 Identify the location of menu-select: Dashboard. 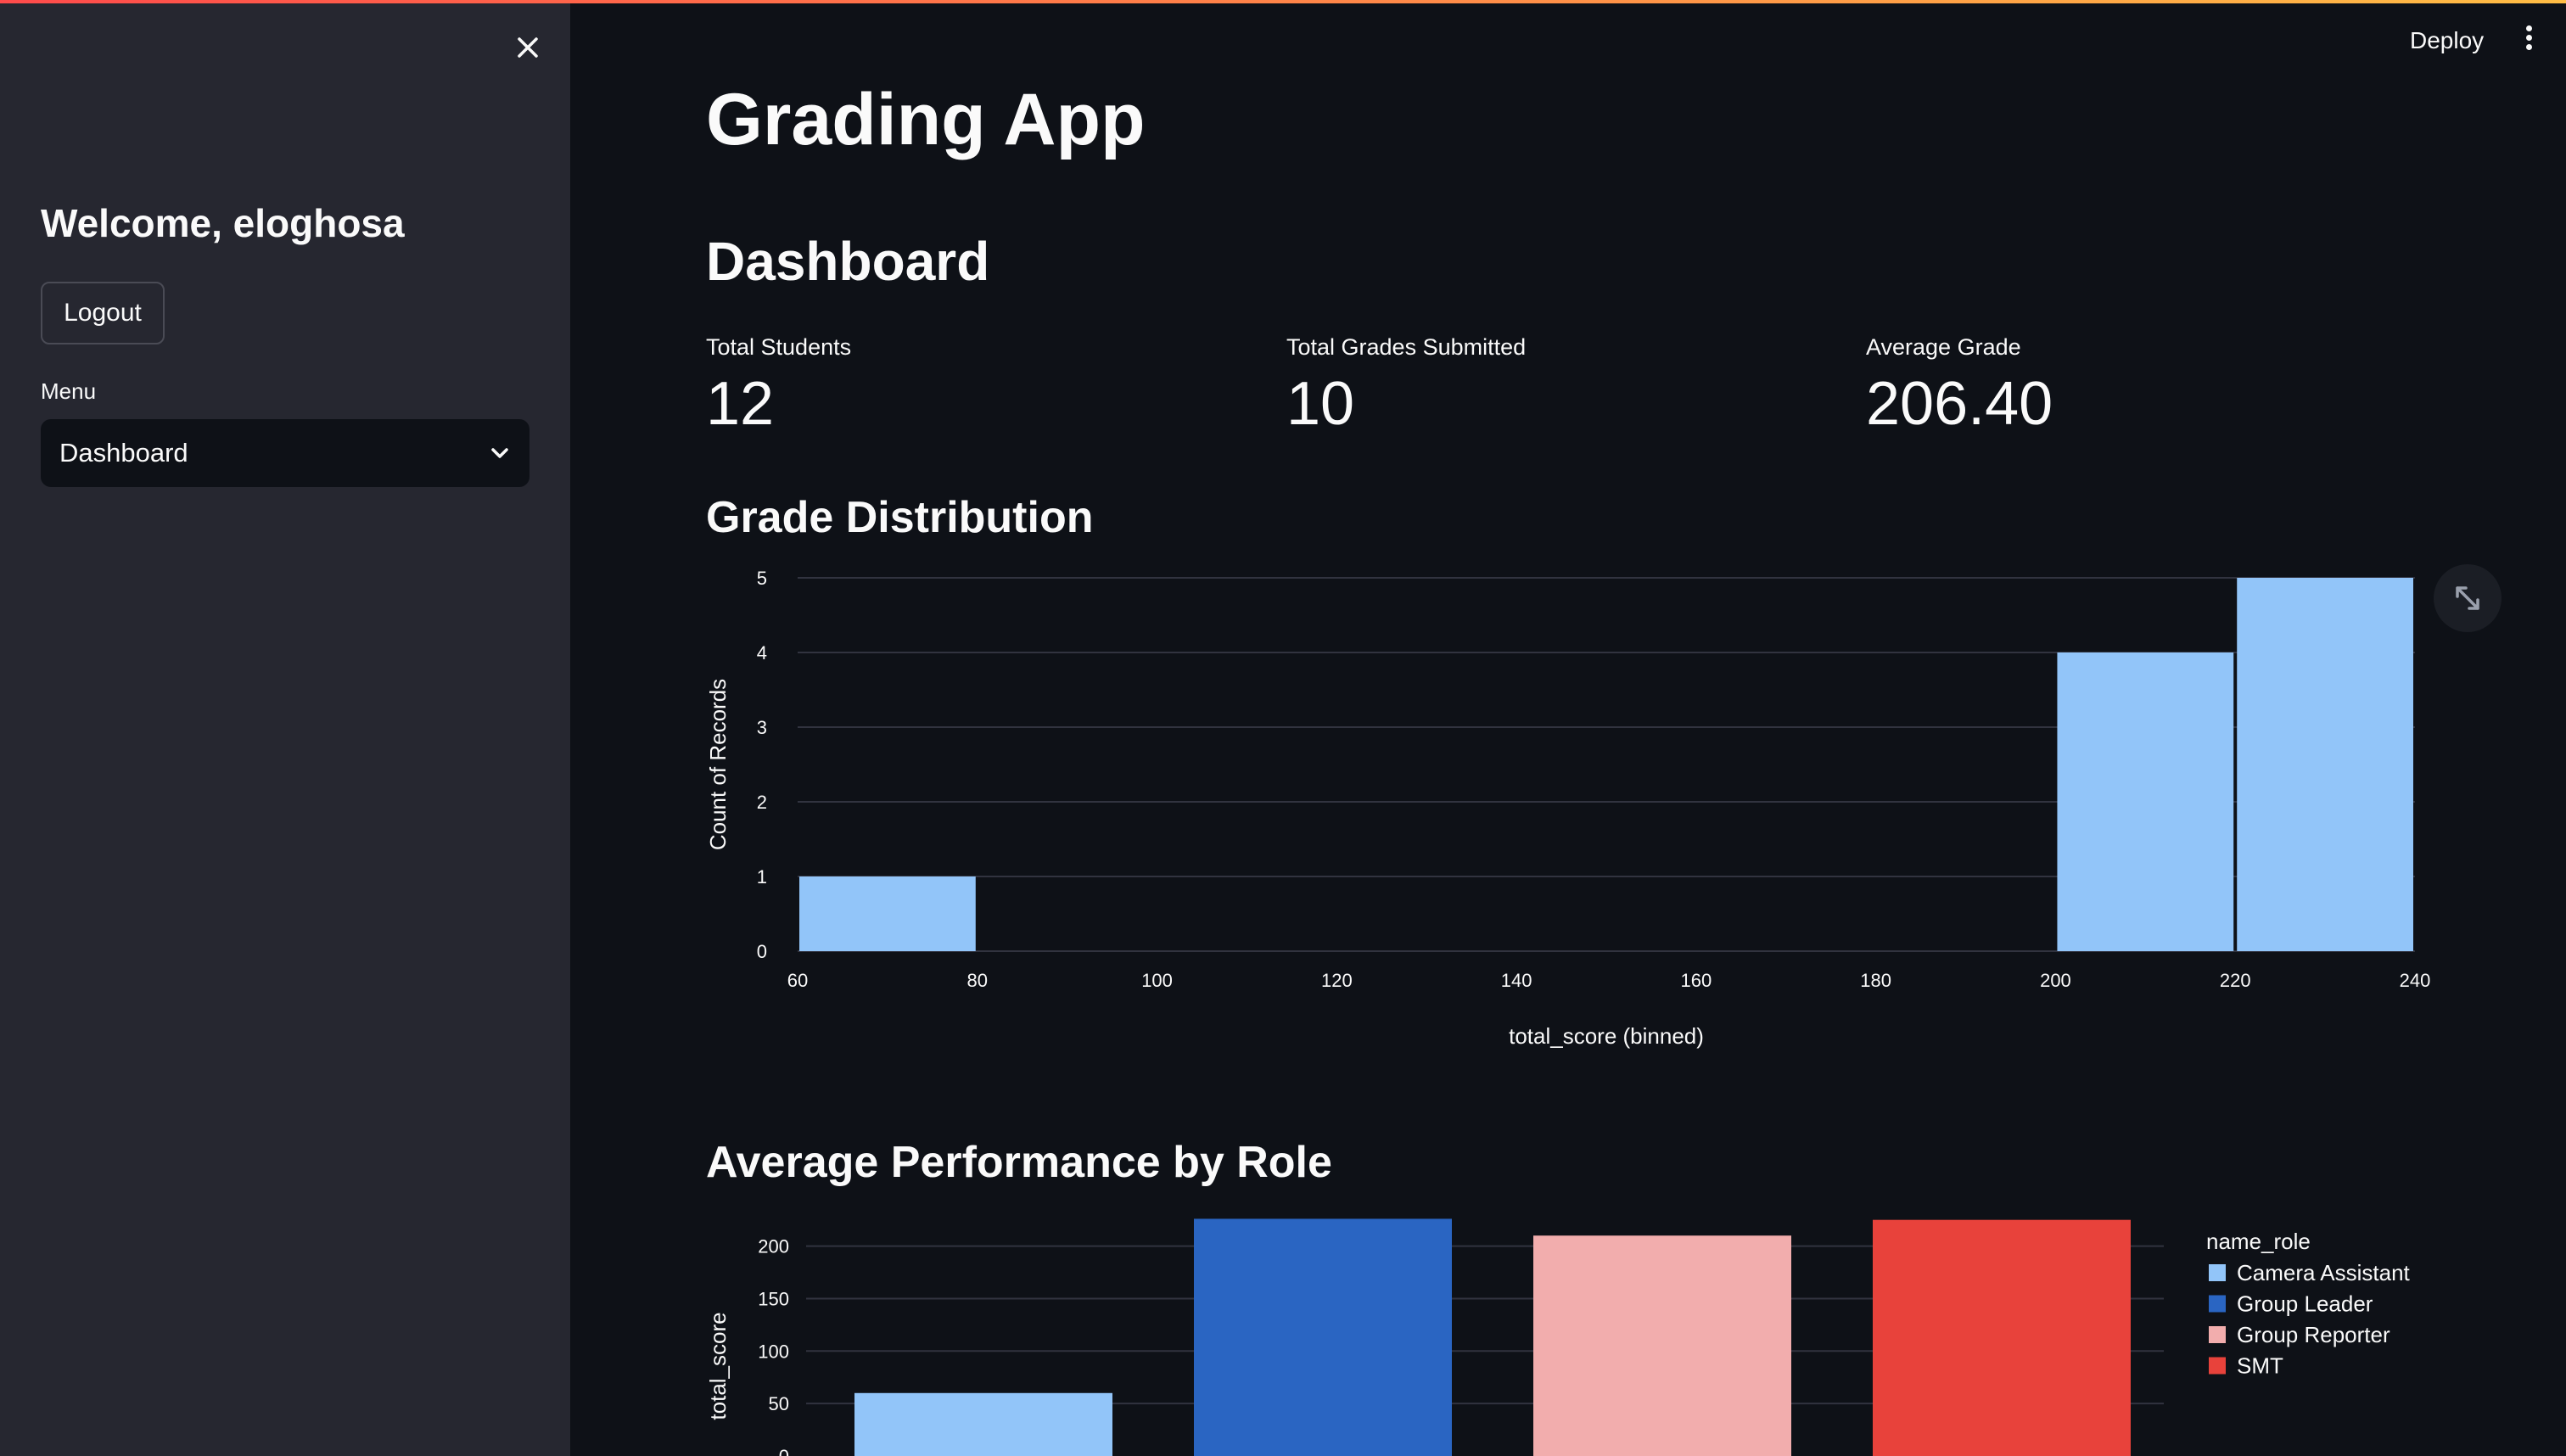
(285, 453).